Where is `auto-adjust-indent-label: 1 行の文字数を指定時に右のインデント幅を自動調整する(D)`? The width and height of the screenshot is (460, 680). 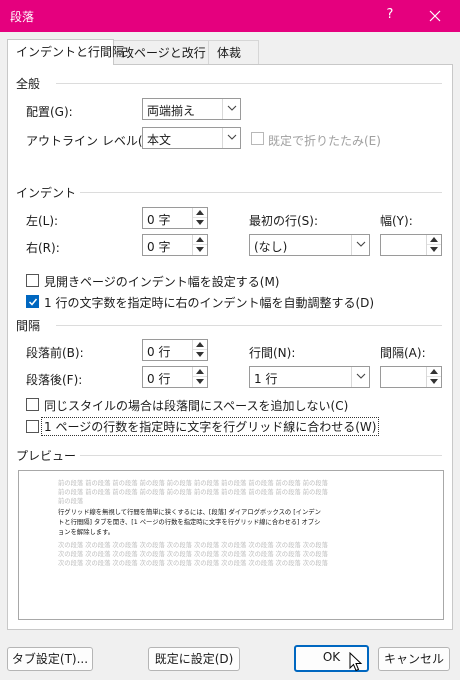
auto-adjust-indent-label: 1 行の文字数を指定時に右のインデント幅を自動調整する(D) is located at coordinates (209, 303).